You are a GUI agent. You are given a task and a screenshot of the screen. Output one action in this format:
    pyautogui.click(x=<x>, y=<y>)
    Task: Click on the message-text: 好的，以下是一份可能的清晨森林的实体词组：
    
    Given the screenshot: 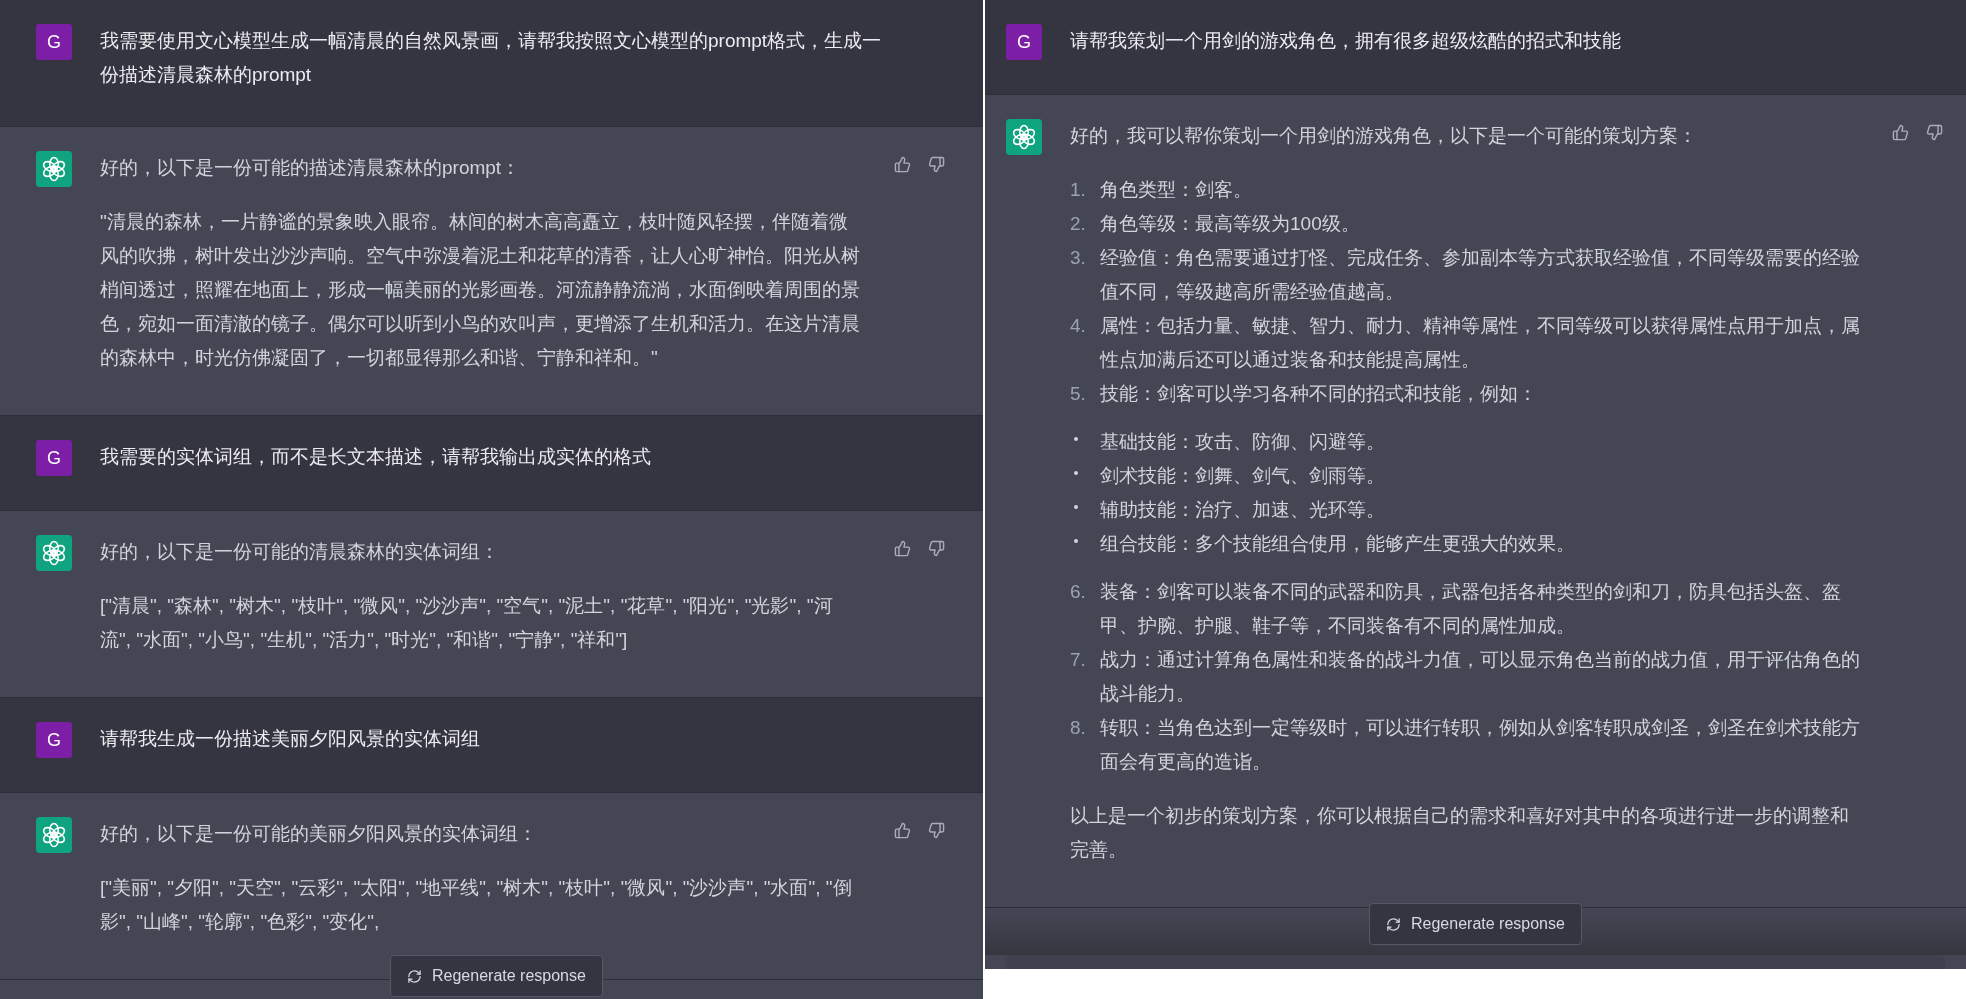 What is the action you would take?
    pyautogui.click(x=300, y=552)
    